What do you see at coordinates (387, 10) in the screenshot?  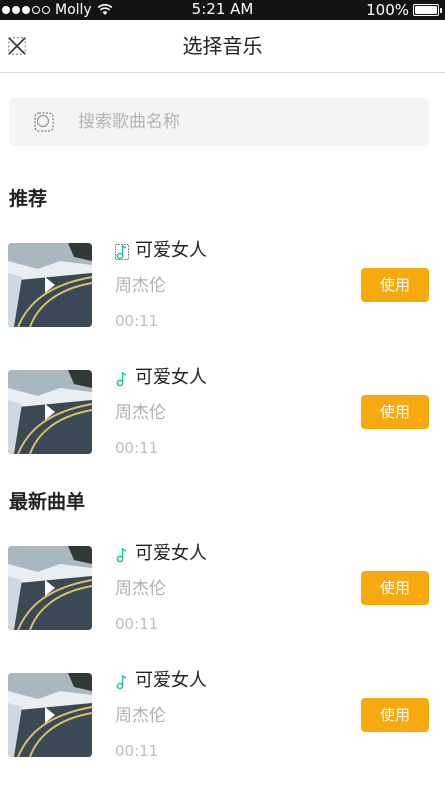 I see `battery-percent: 100%` at bounding box center [387, 10].